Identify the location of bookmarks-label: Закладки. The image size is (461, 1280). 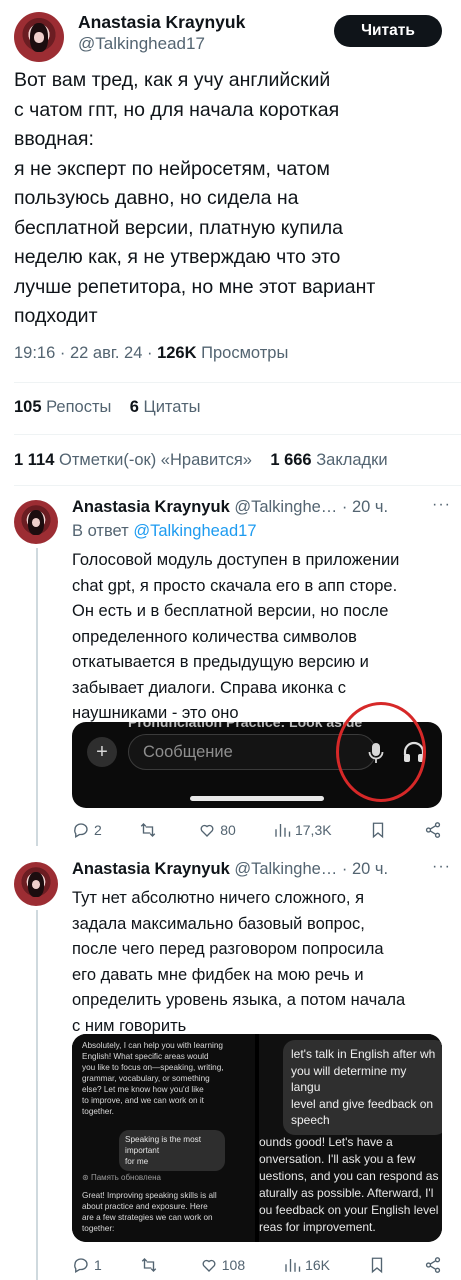
(352, 460).